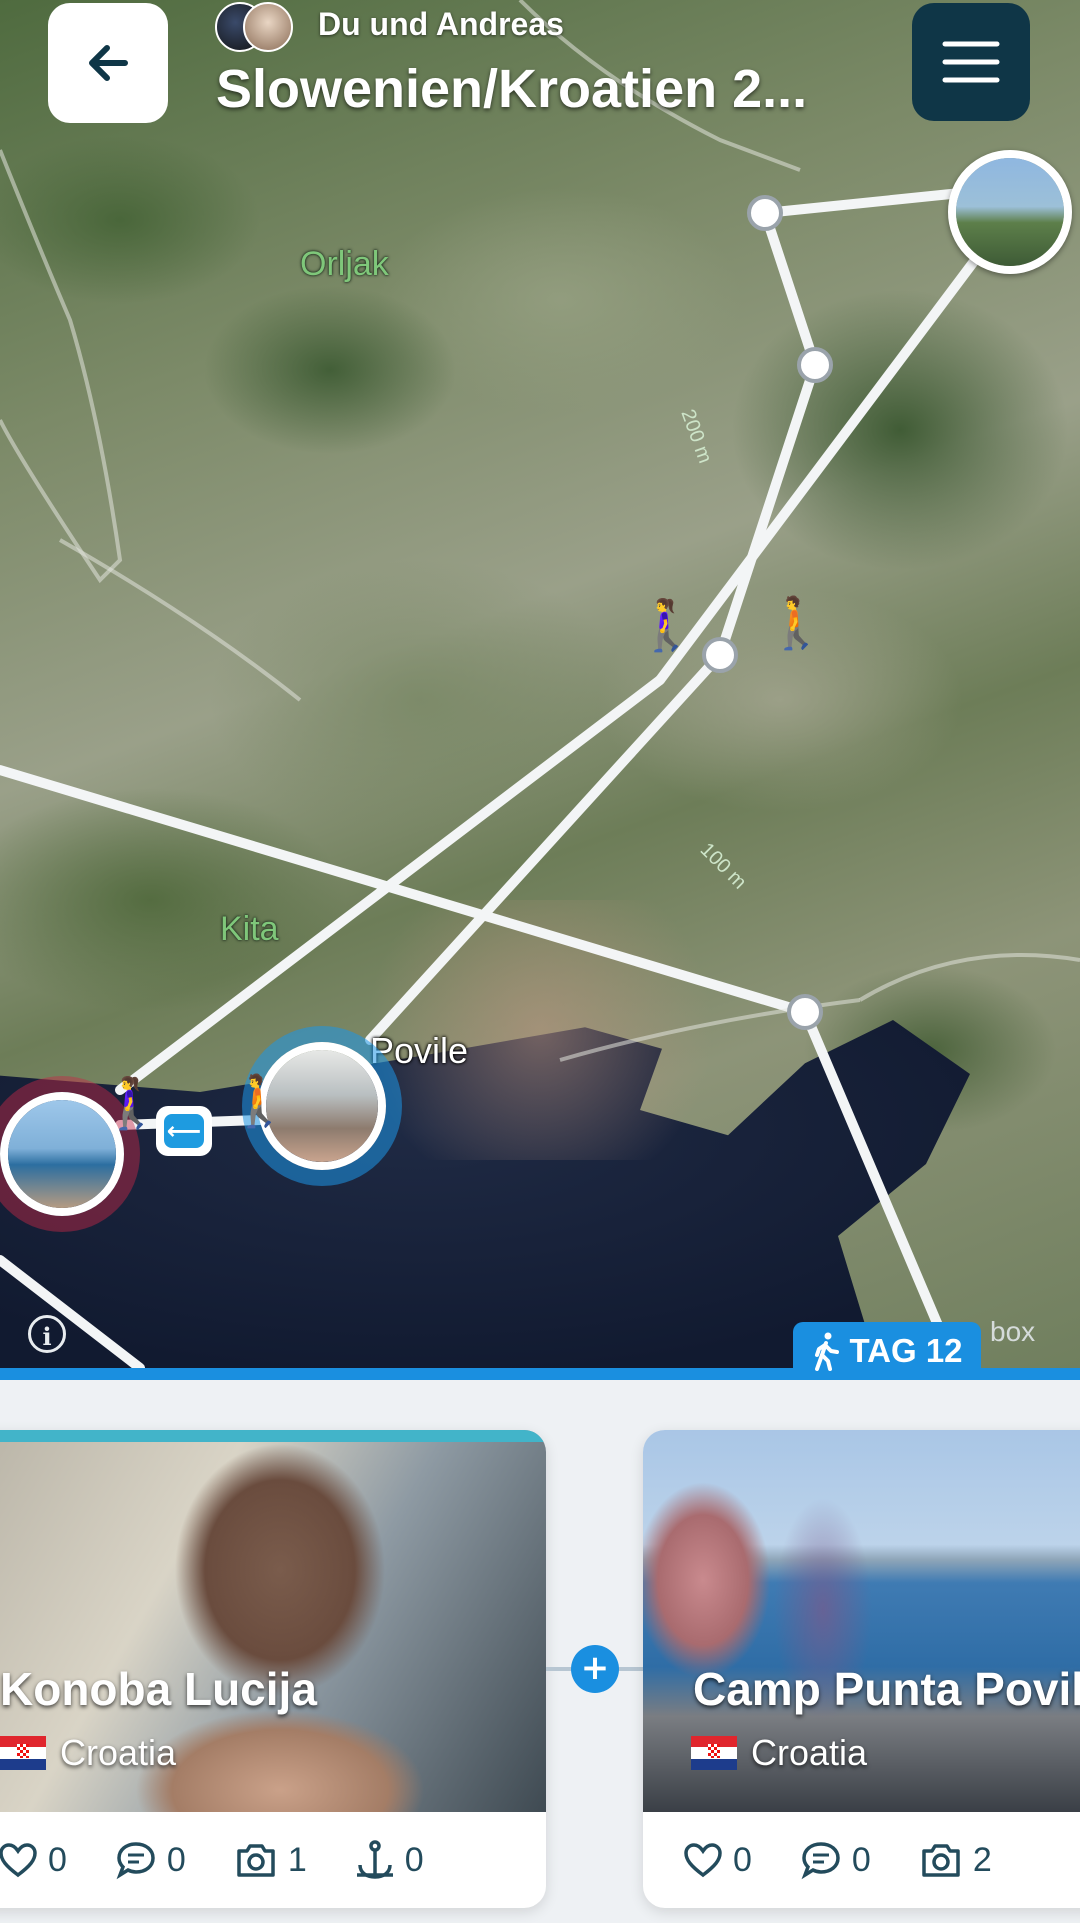  What do you see at coordinates (414, 1859) in the screenshot?
I see `anchors-count: 0` at bounding box center [414, 1859].